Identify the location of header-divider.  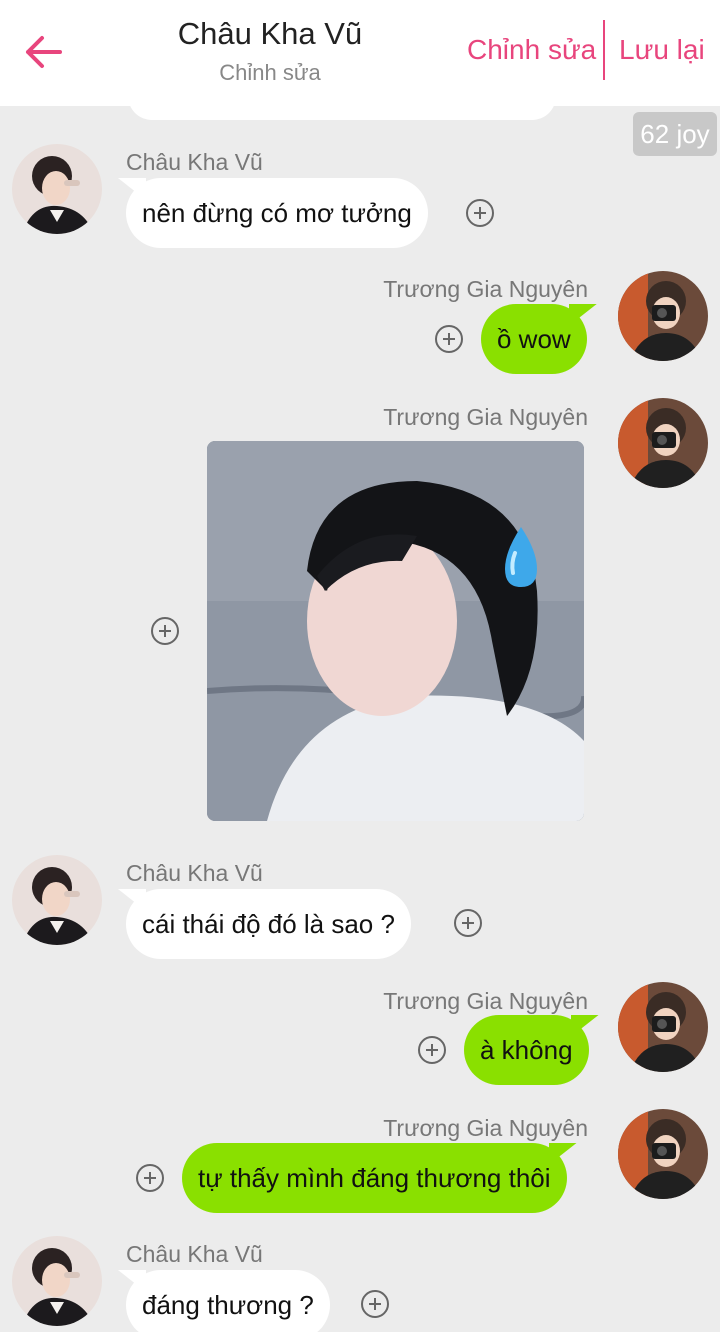
(604, 50).